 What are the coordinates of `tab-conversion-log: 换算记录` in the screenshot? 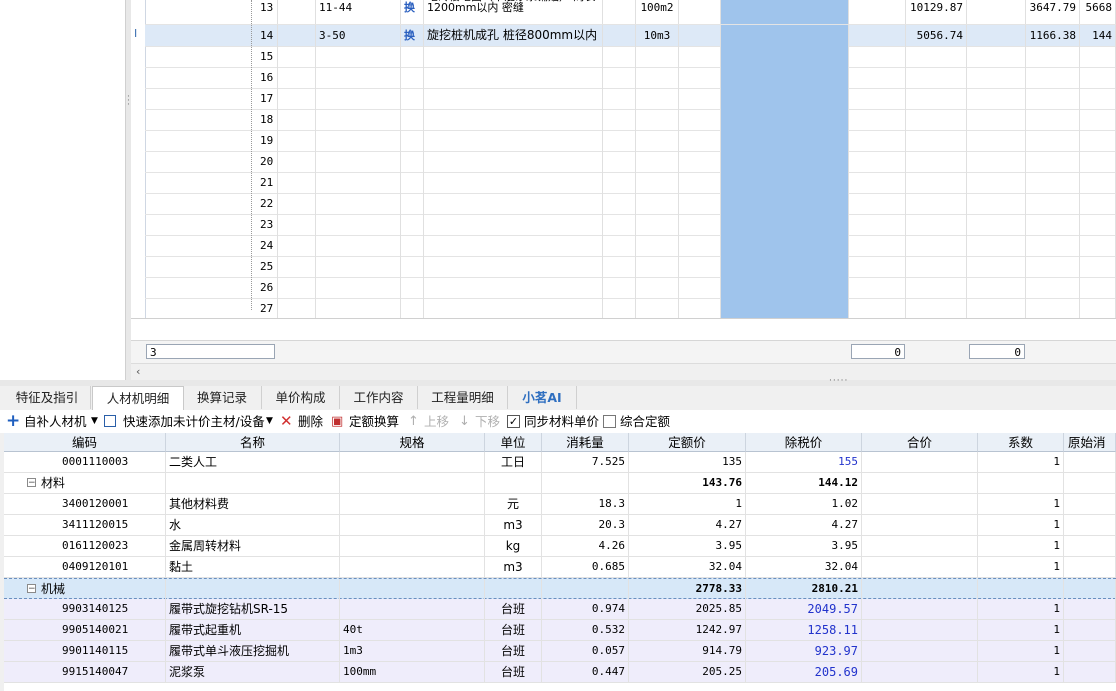 It's located at (222, 397).